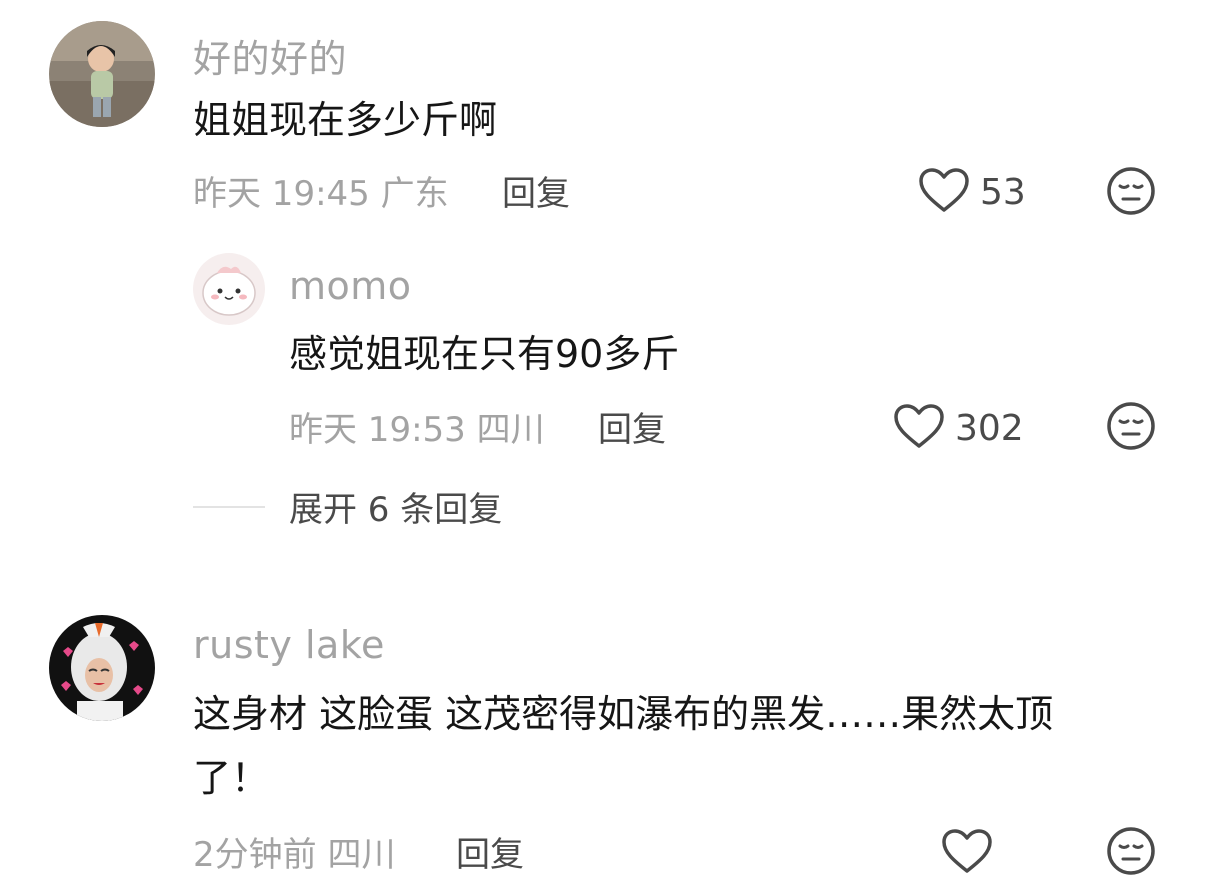 The width and height of the screenshot is (1206, 880). Describe the element at coordinates (321, 194) in the screenshot. I see `comment-meta: 昨天 19:45 广东` at that location.